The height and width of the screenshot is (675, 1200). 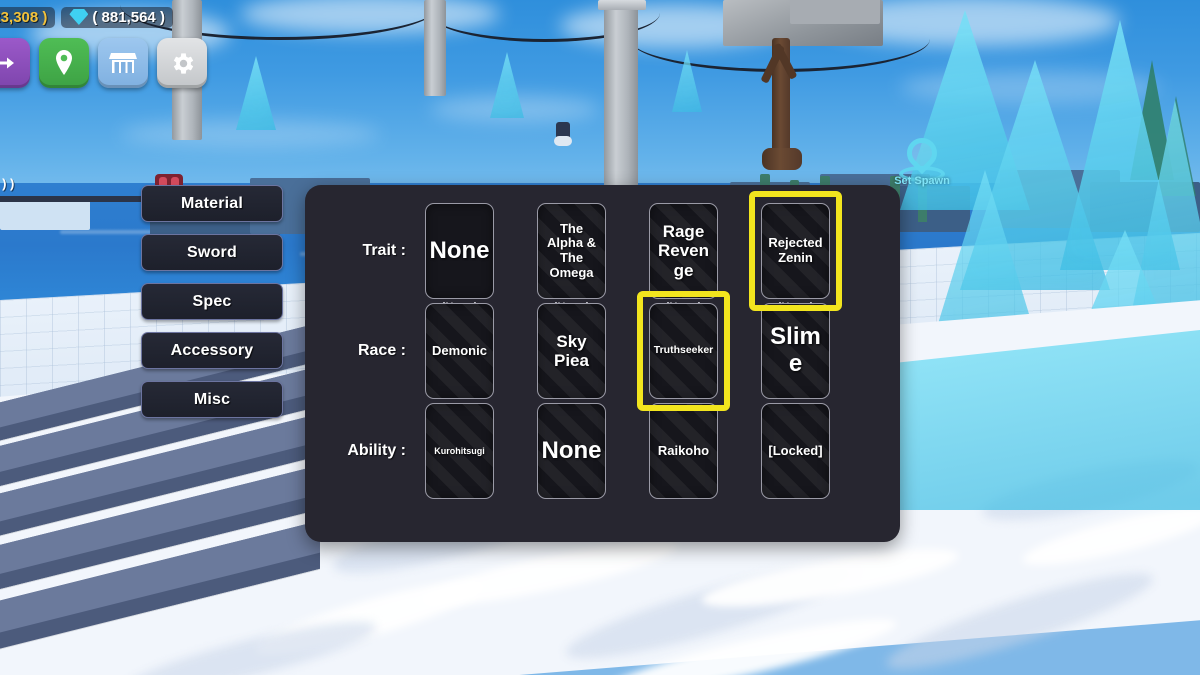 I want to click on gem-icon, so click(x=79, y=17).